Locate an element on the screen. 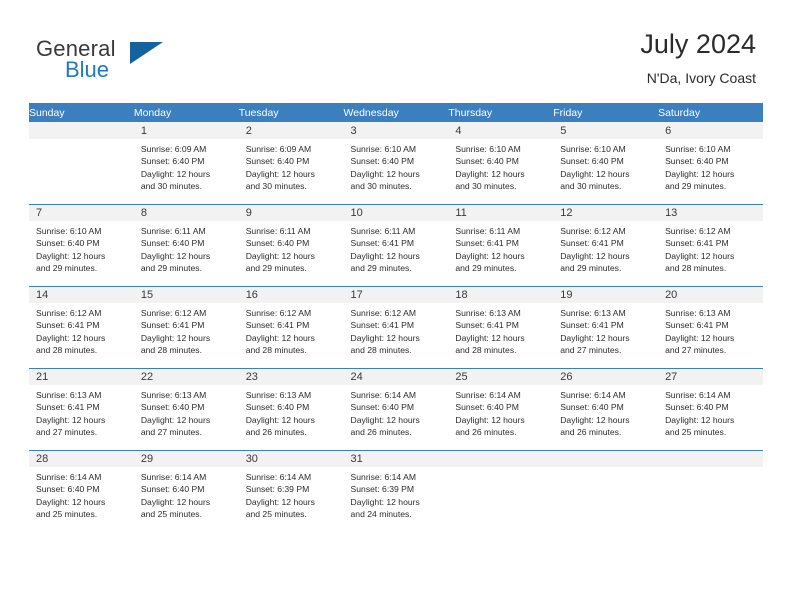  weekday-header-tuesday: Tuesday is located at coordinates (291, 112).